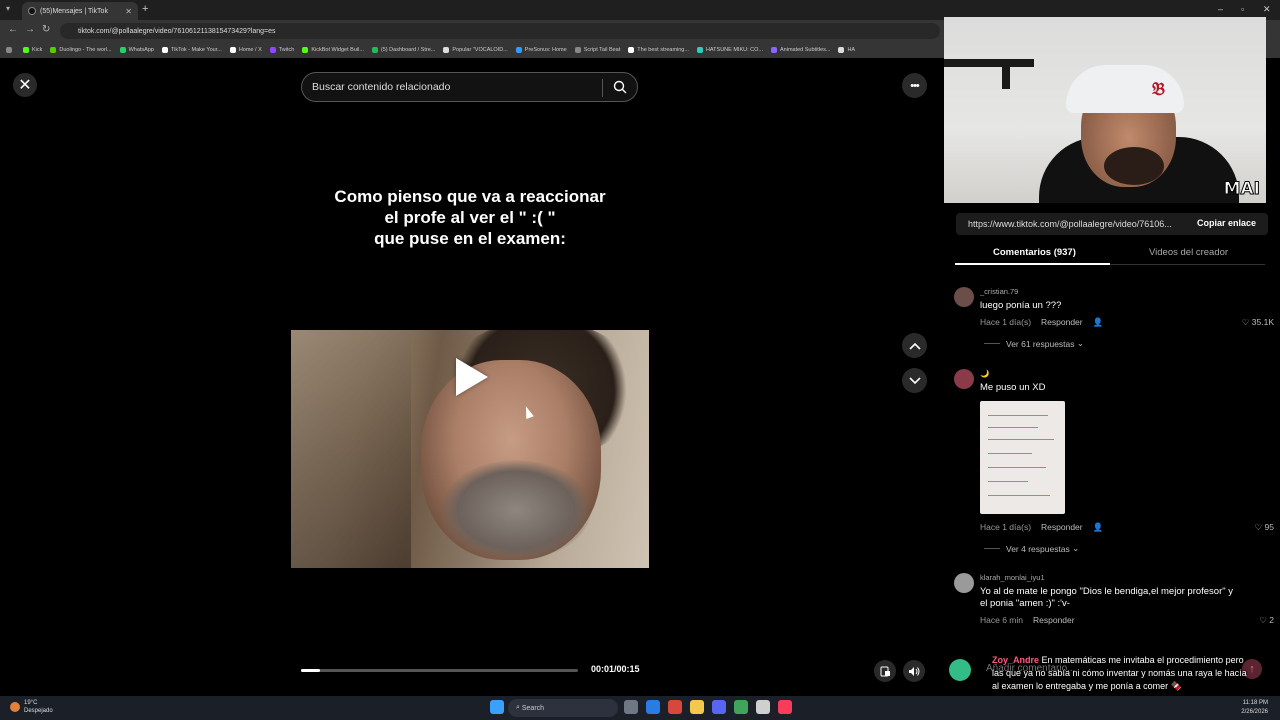  Describe the element at coordinates (281, 50) in the screenshot. I see `bookmark-item: Twitch` at that location.